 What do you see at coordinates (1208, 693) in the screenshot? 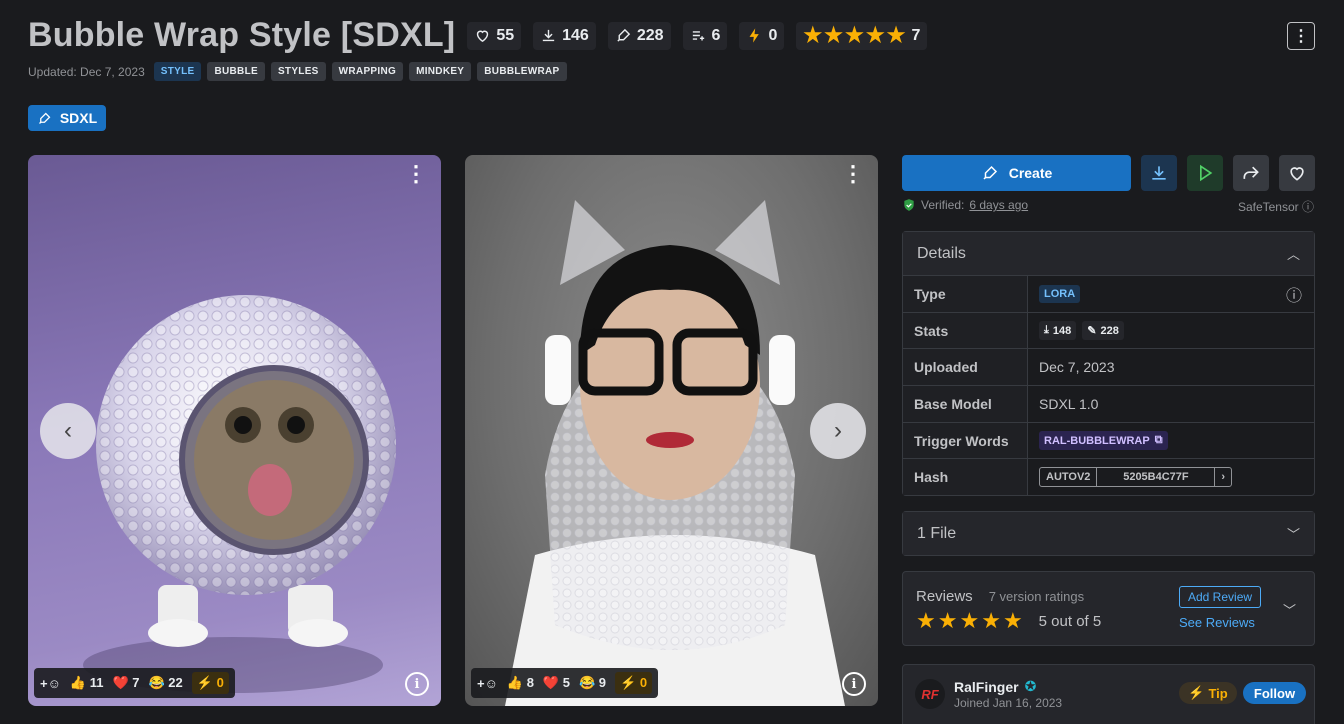
I see `tip-button: ⚡ Tip` at bounding box center [1208, 693].